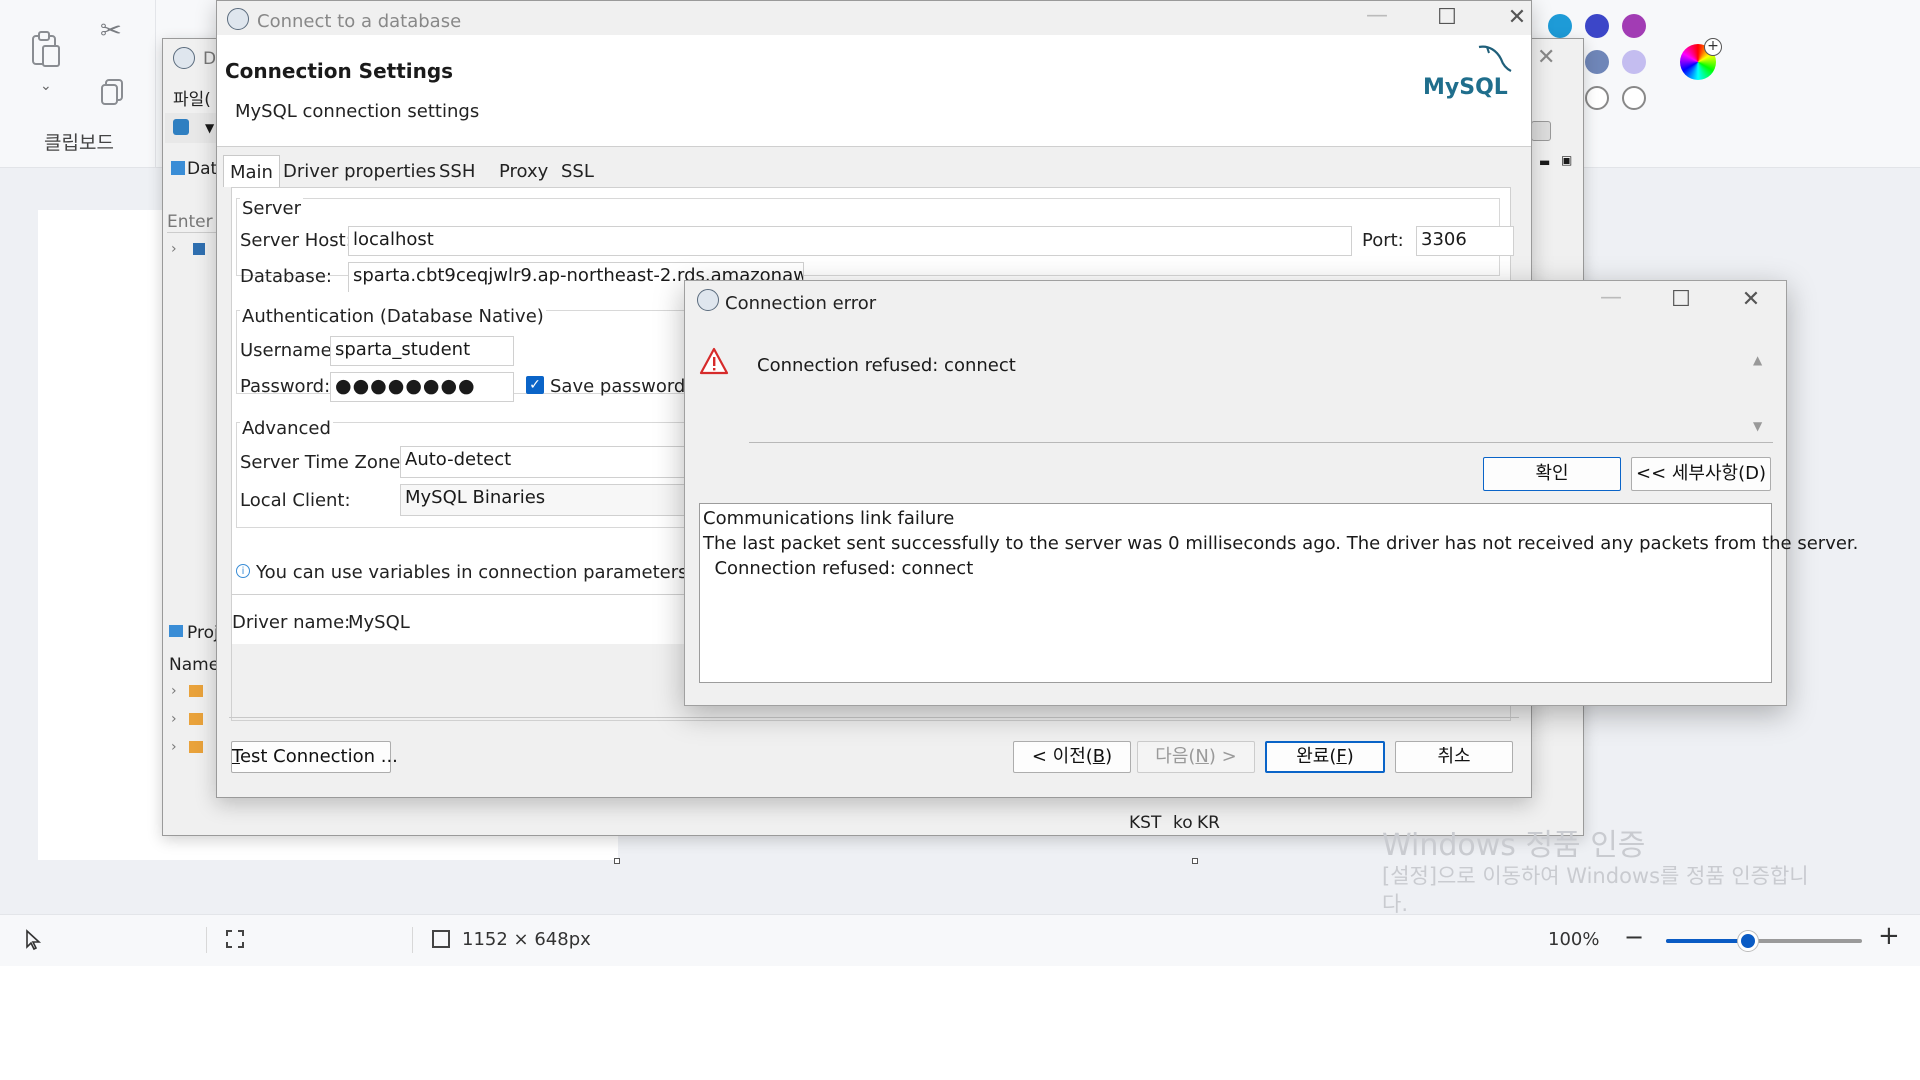 The width and height of the screenshot is (1920, 1080). What do you see at coordinates (960, 1023) in the screenshot?
I see `desktop-area` at bounding box center [960, 1023].